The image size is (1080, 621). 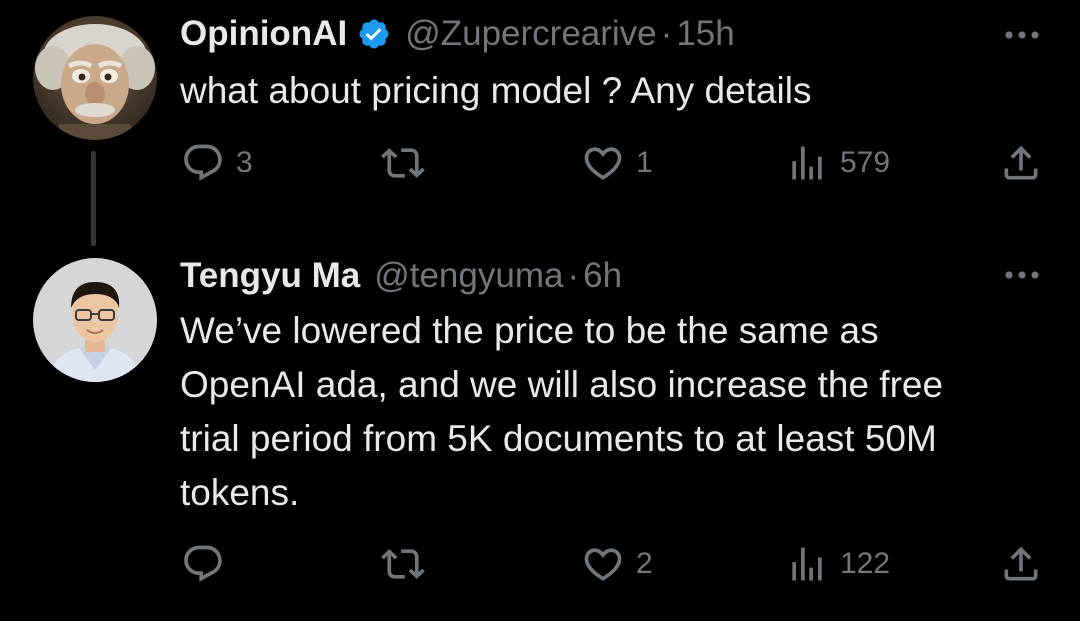 What do you see at coordinates (374, 34) in the screenshot?
I see `verified-badge-icon` at bounding box center [374, 34].